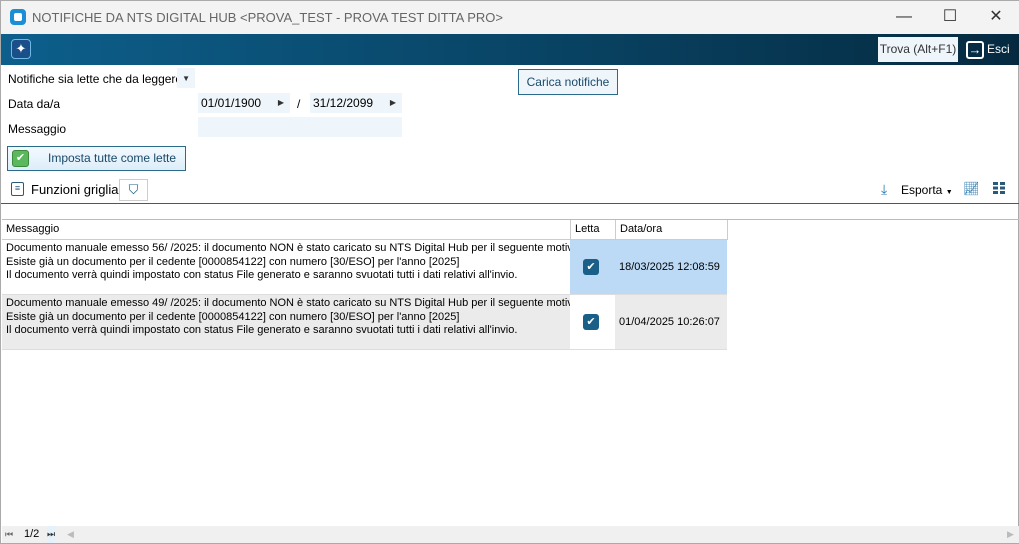 The height and width of the screenshot is (544, 1019). What do you see at coordinates (999, 188) in the screenshot?
I see `grid-layout-icon` at bounding box center [999, 188].